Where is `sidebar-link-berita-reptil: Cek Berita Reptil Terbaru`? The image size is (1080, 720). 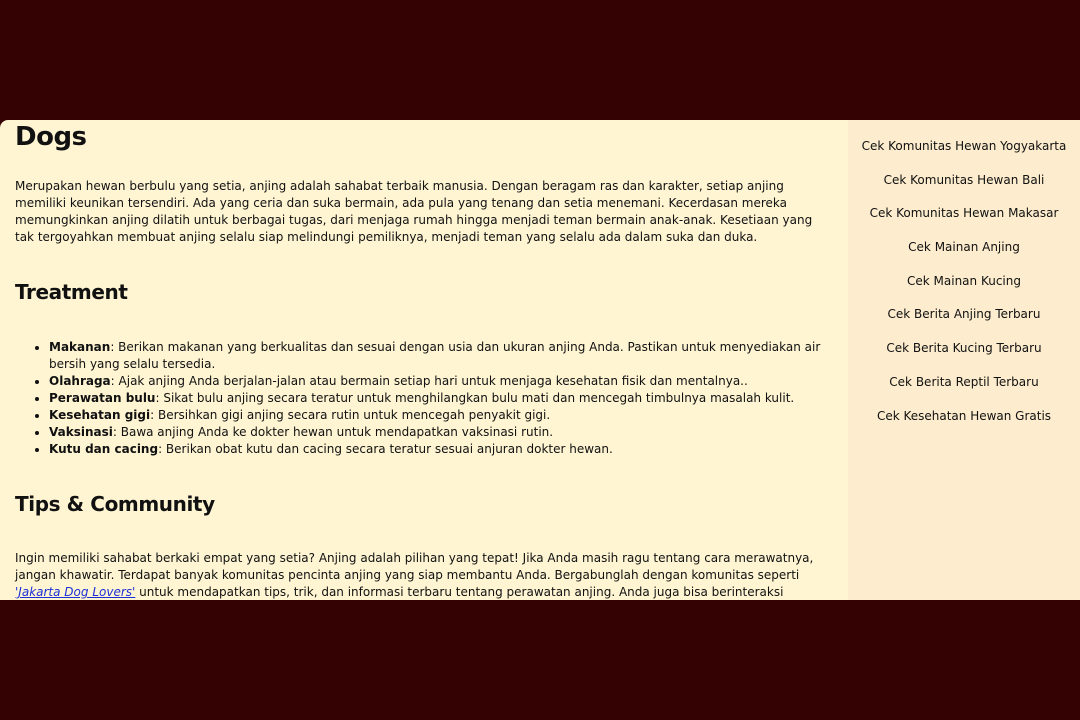
sidebar-link-berita-reptil: Cek Berita Reptil Terbaru is located at coordinates (964, 392).